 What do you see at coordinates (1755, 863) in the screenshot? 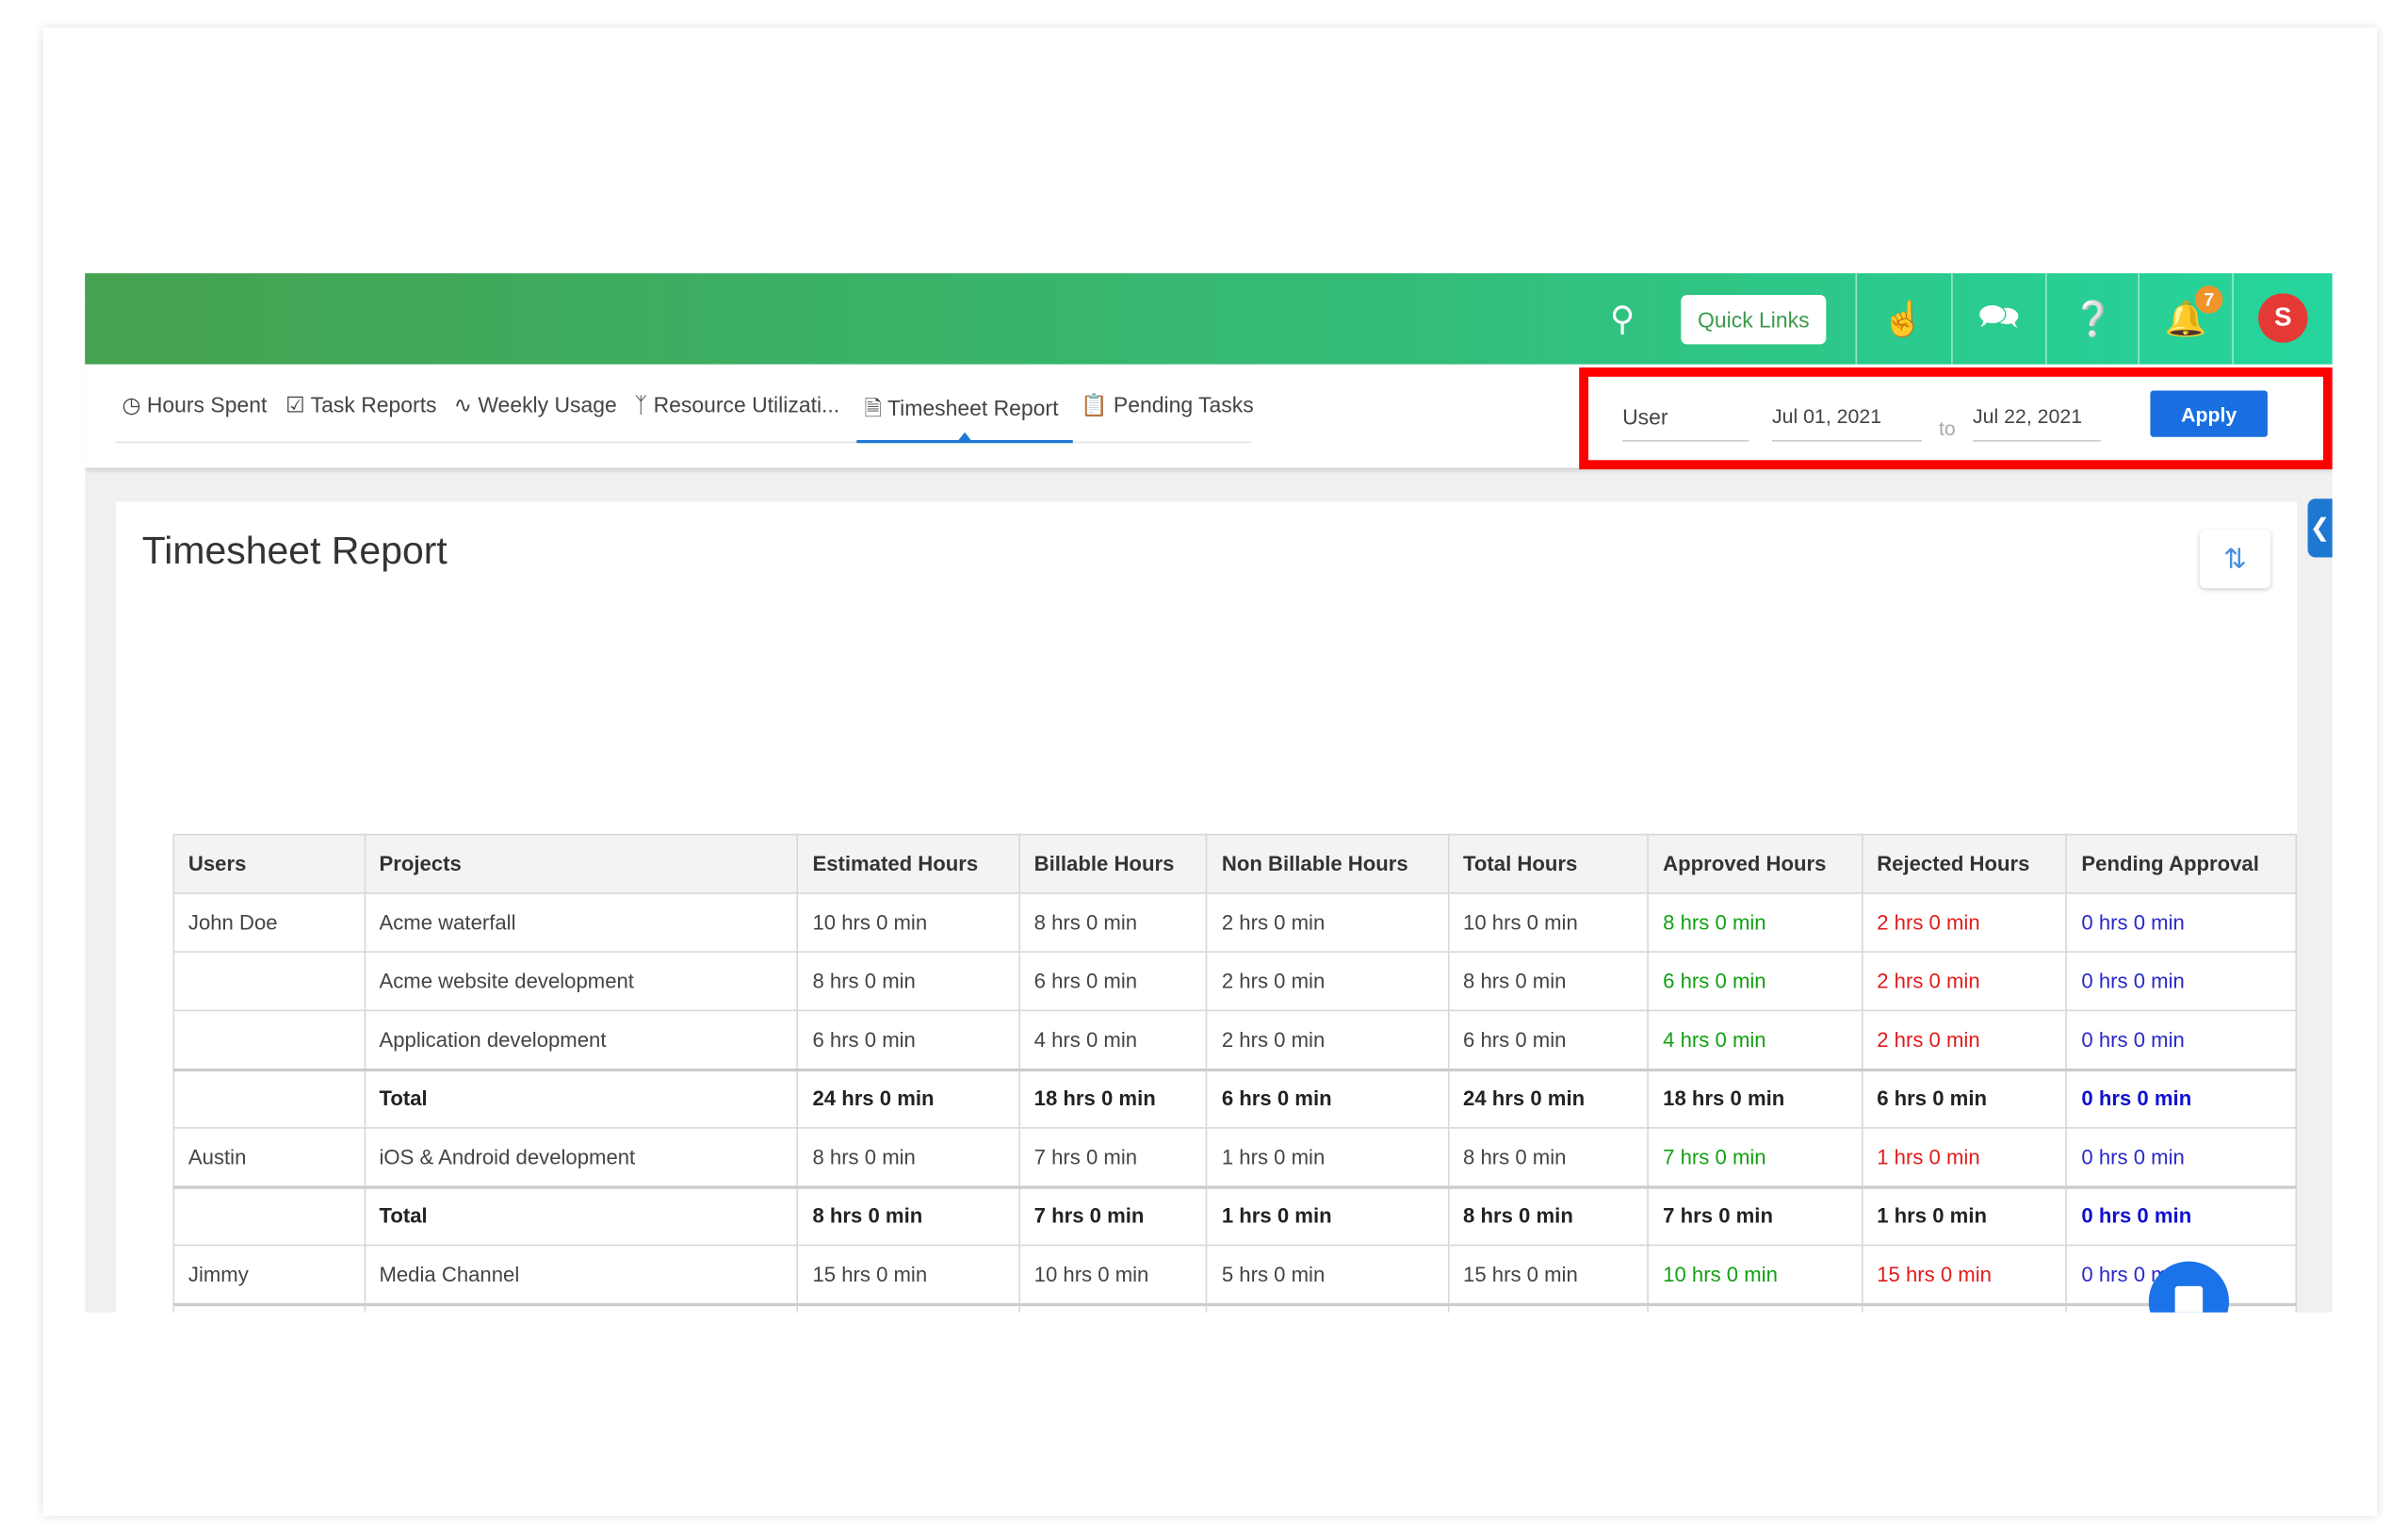
I see `column-header: Approved Hours` at bounding box center [1755, 863].